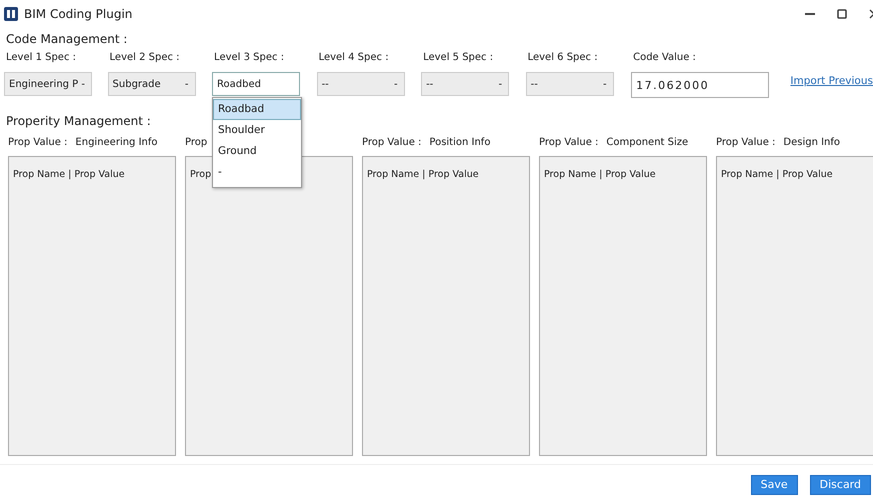 This screenshot has width=873, height=499. I want to click on dropdown-option: Roadbad, so click(257, 109).